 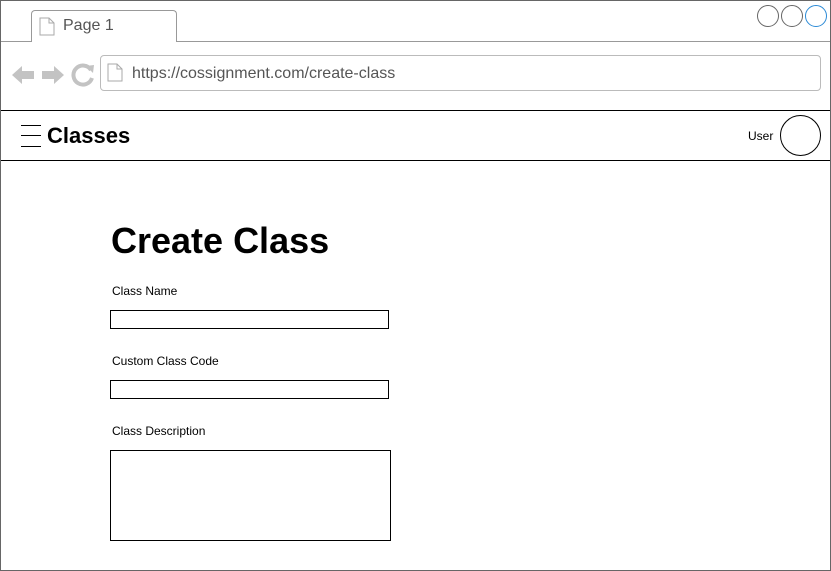 I want to click on class-code-label: Custom Class Code, so click(x=165, y=361).